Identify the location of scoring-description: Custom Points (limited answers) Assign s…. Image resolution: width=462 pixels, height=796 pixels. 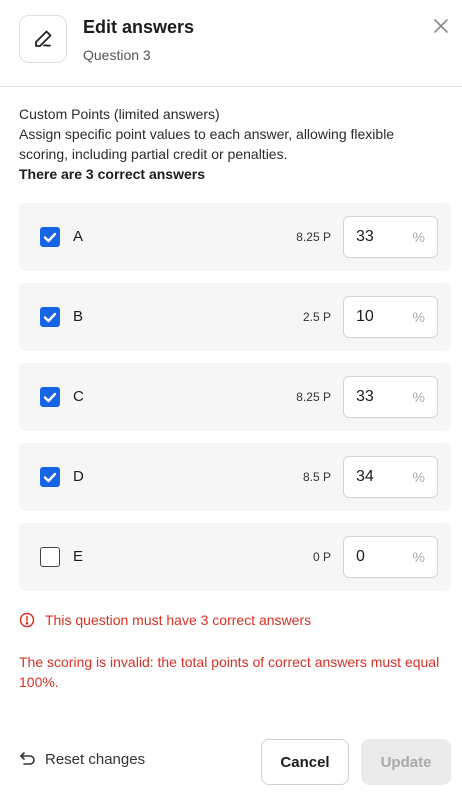
(231, 144).